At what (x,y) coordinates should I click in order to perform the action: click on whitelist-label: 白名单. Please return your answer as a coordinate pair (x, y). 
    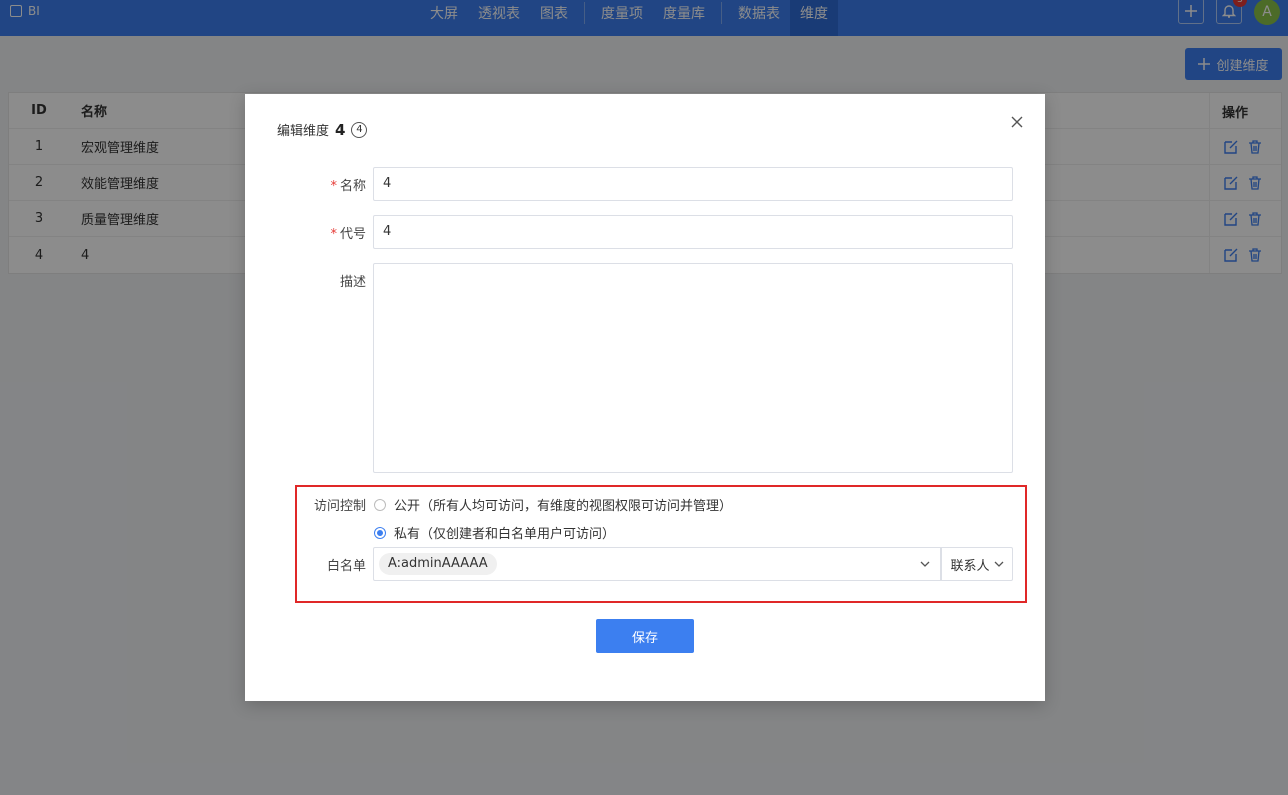
    Looking at the image, I should click on (346, 566).